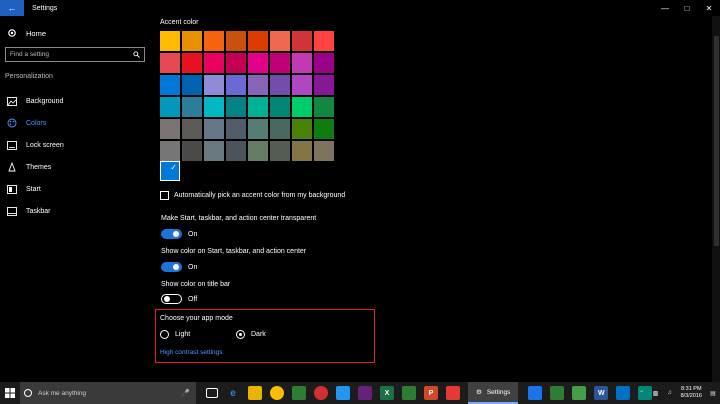 The image size is (720, 404). I want to click on dark-radio, so click(240, 334).